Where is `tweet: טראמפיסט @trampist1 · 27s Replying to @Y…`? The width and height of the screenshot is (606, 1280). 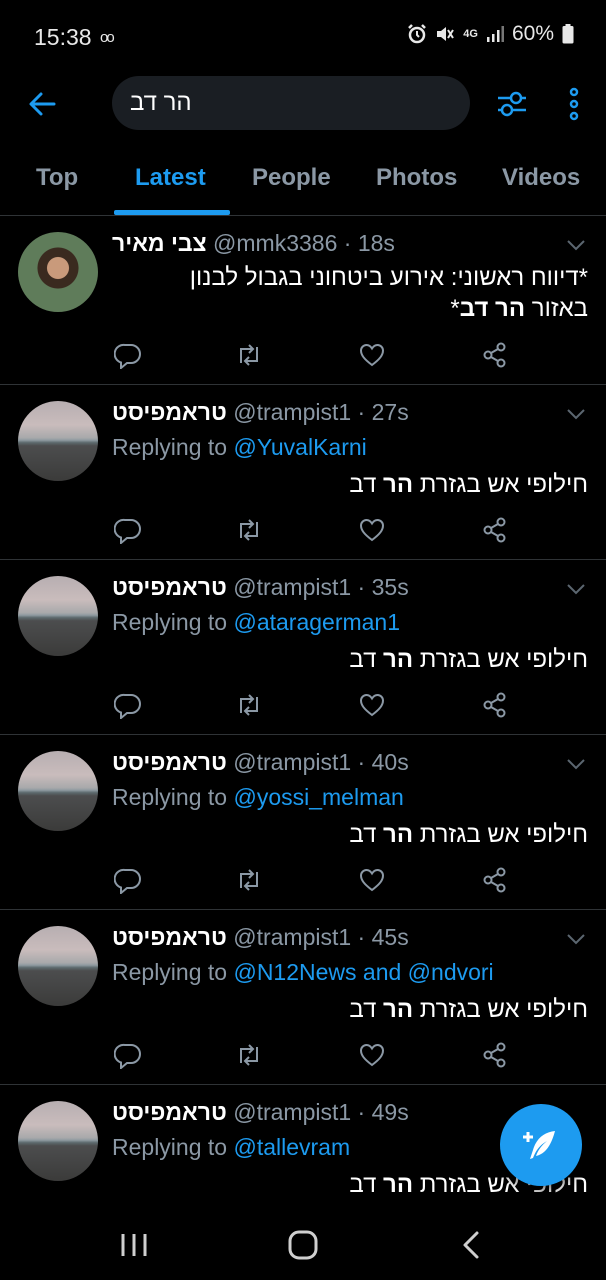
tweet: טראמפיסט @trampist1 · 27s Replying to @Y… is located at coordinates (303, 472).